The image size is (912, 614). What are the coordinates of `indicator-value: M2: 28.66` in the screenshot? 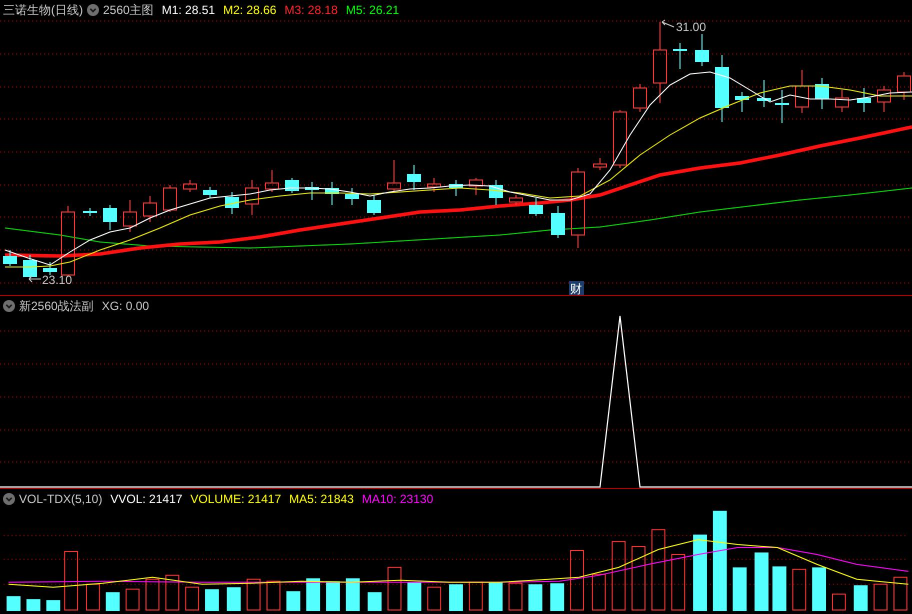 It's located at (249, 10).